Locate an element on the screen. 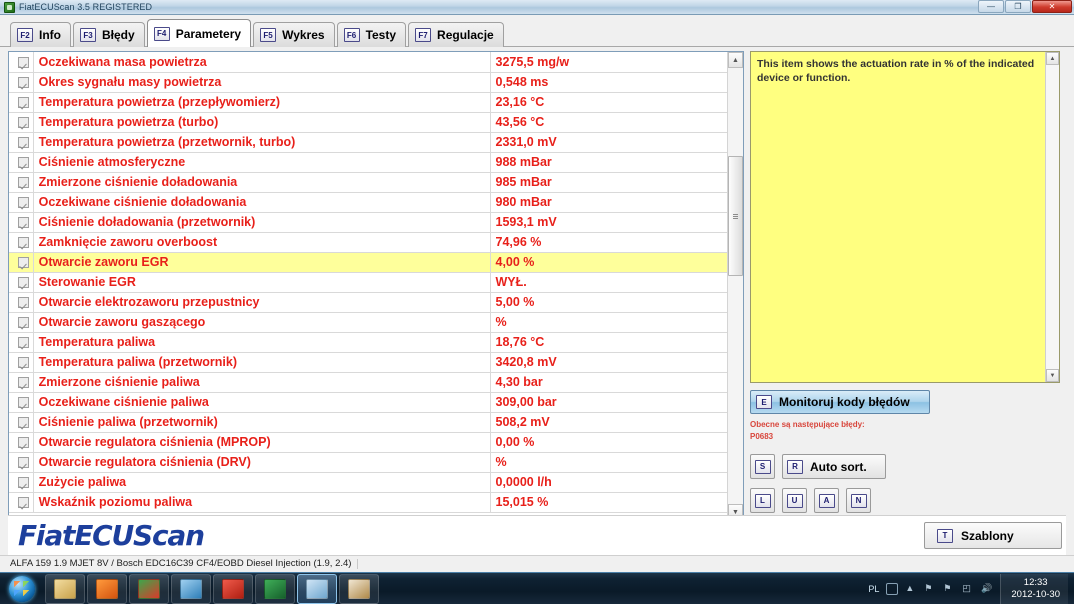  parameter-name: Otwarcie regulatora ciśnienia (MPROP) is located at coordinates (261, 442).